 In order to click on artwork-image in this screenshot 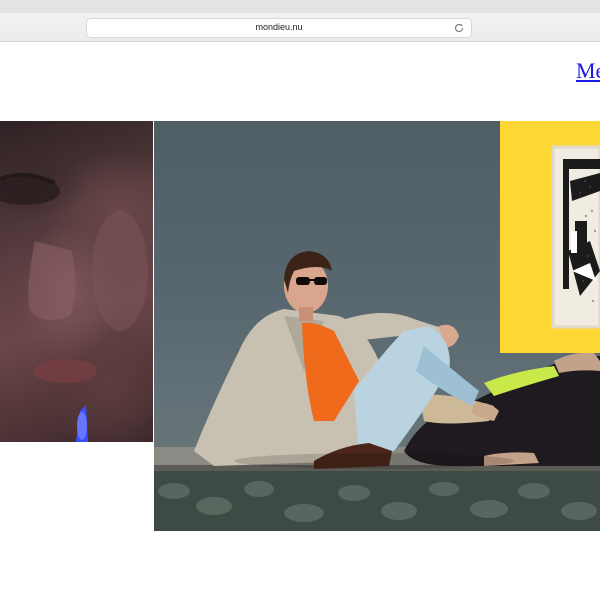, I will do `click(575, 237)`.